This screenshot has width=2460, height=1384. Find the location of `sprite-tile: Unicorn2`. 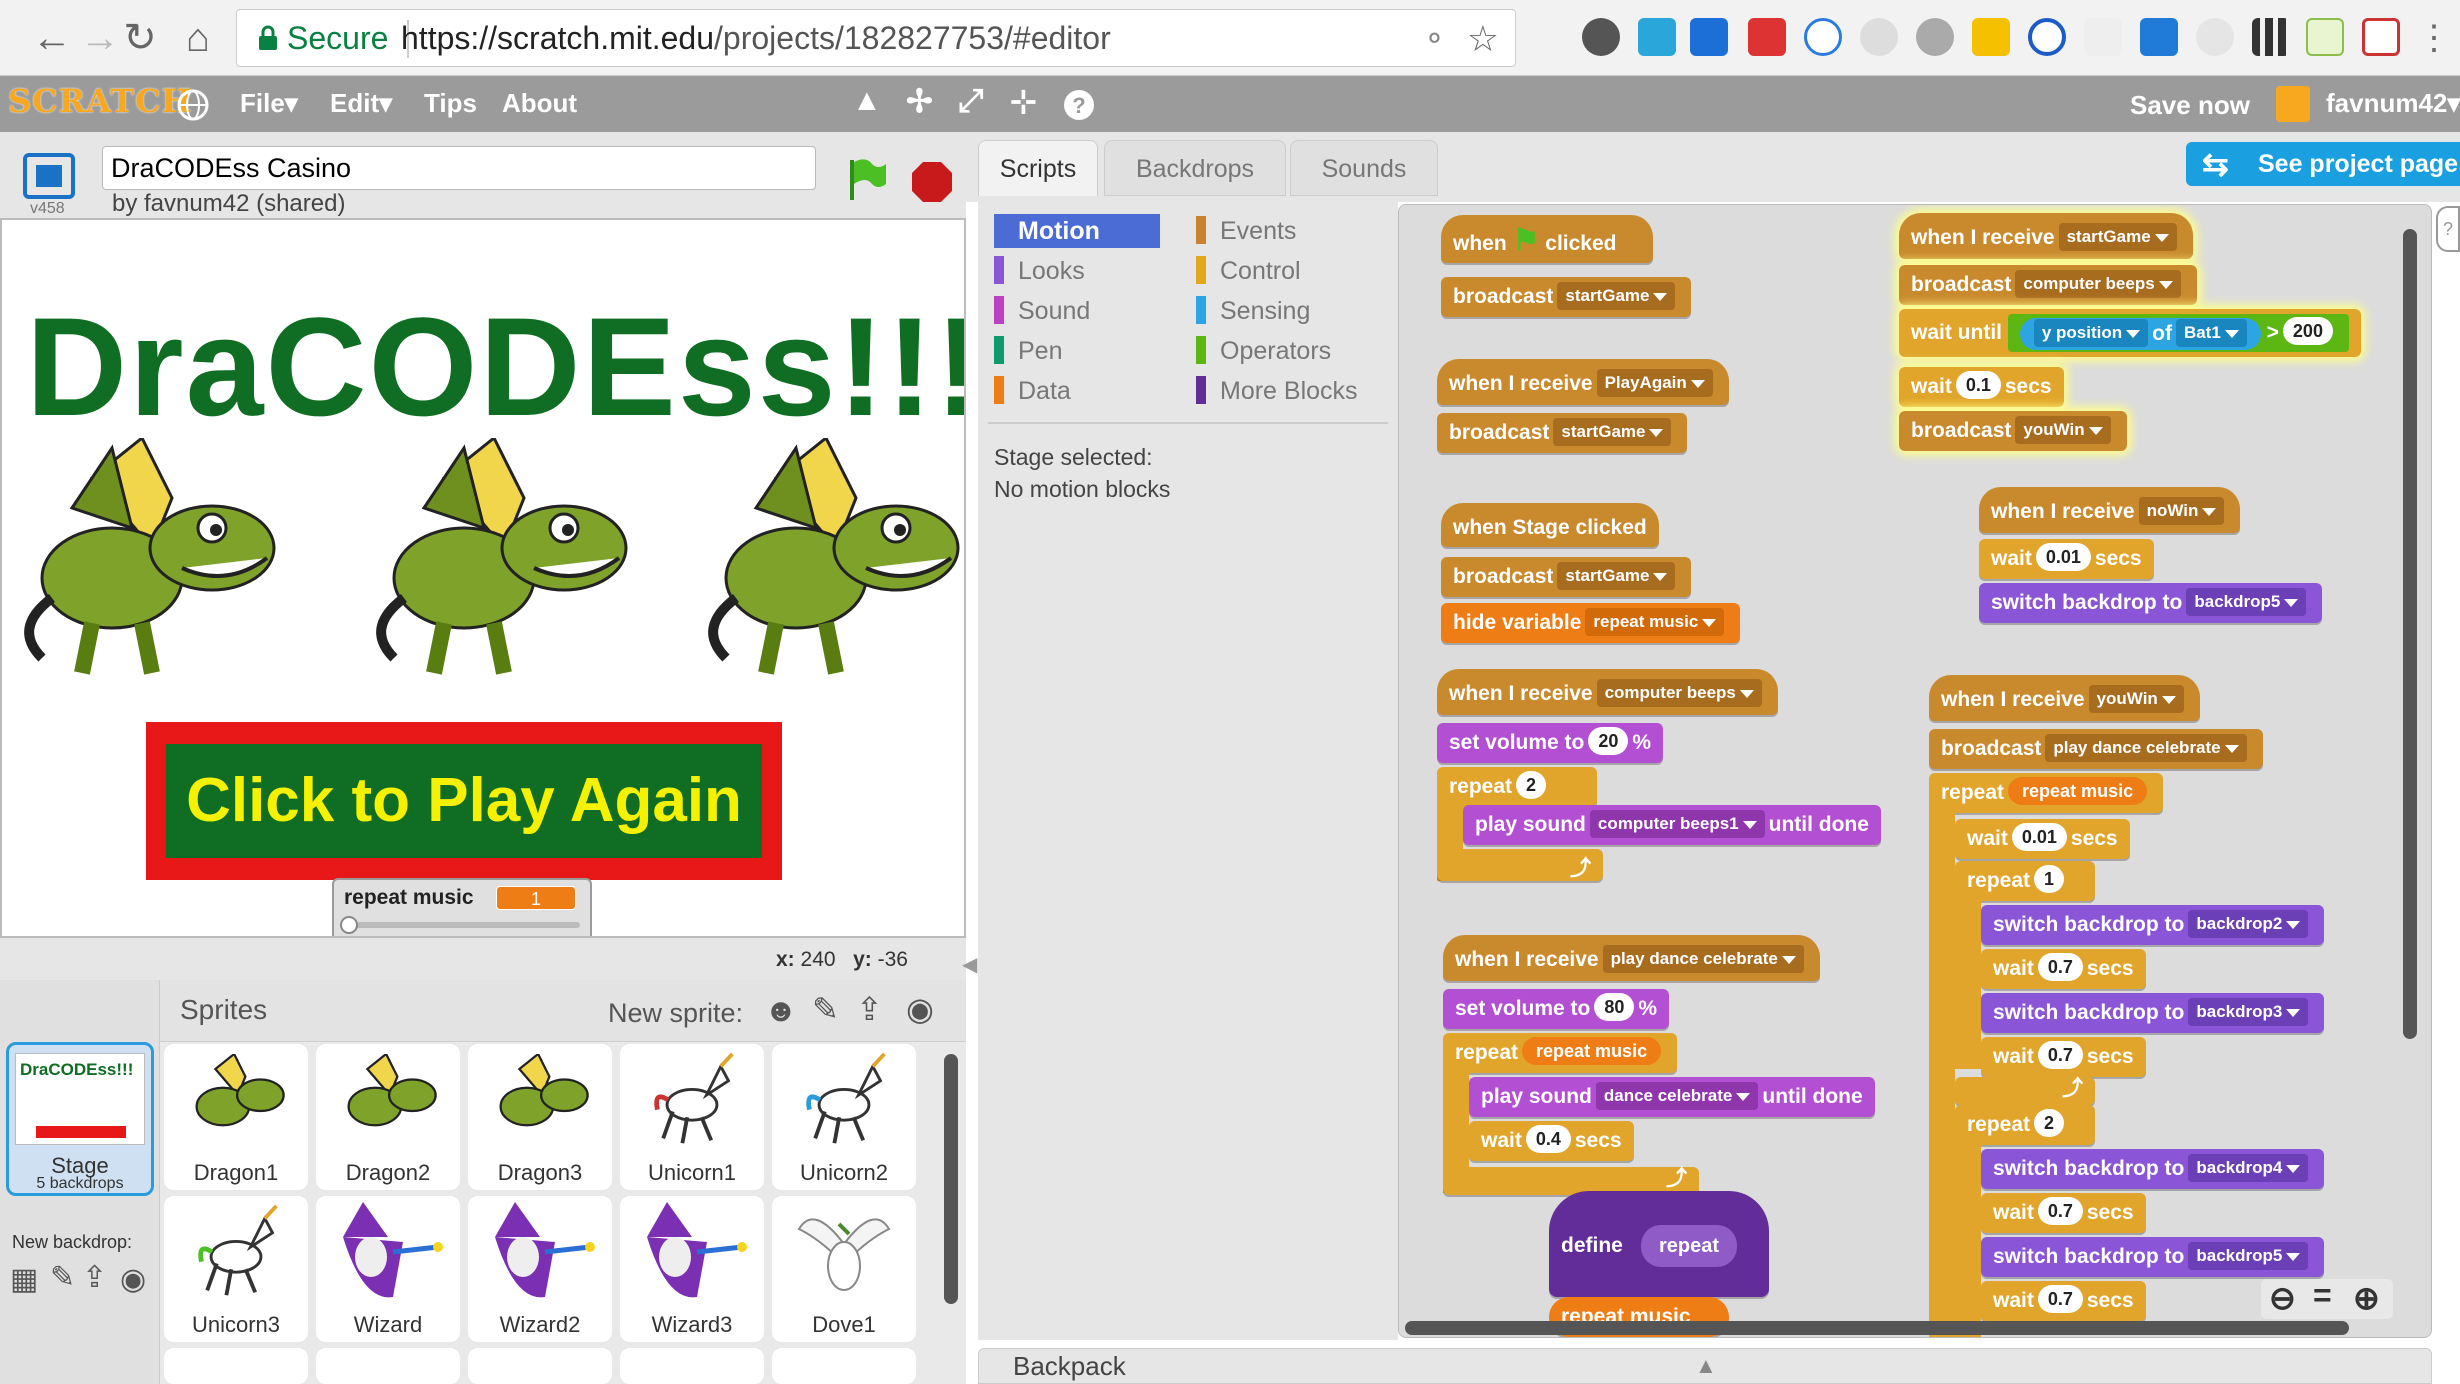

sprite-tile: Unicorn2 is located at coordinates (844, 1117).